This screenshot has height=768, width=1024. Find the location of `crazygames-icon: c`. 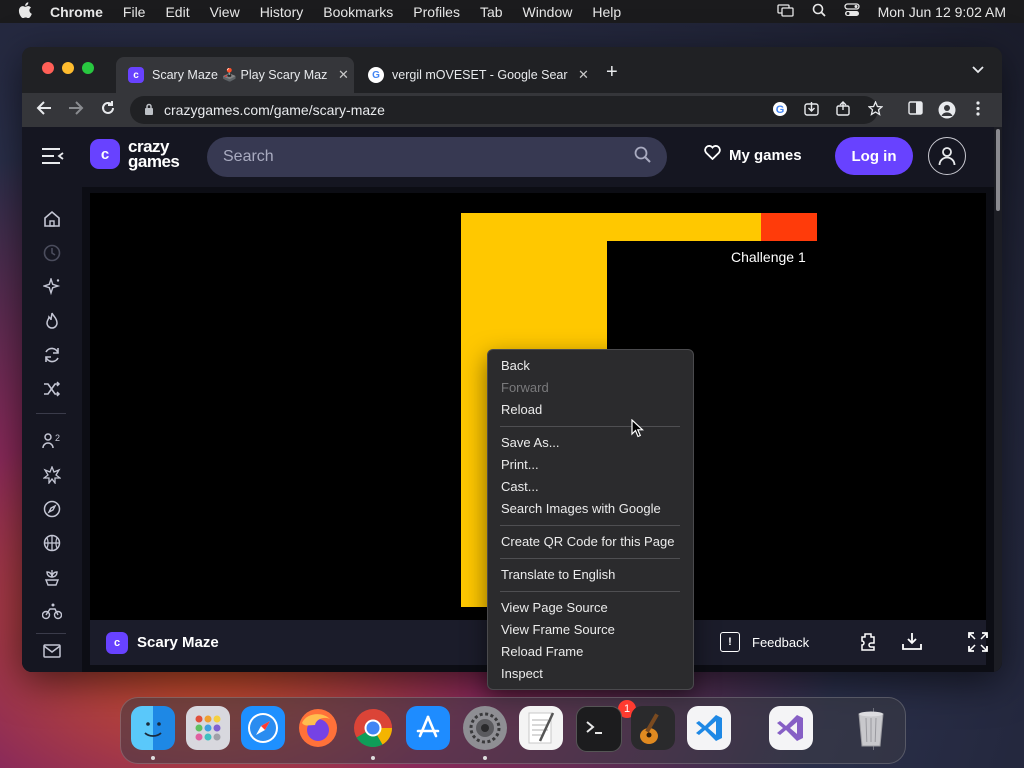

crazygames-icon: c is located at coordinates (136, 75).